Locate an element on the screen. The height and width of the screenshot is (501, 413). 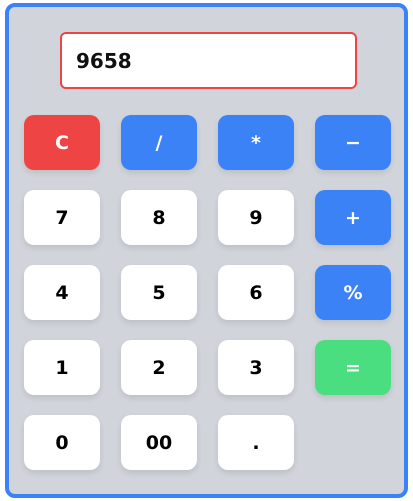
percent-button: % is located at coordinates (353, 292).